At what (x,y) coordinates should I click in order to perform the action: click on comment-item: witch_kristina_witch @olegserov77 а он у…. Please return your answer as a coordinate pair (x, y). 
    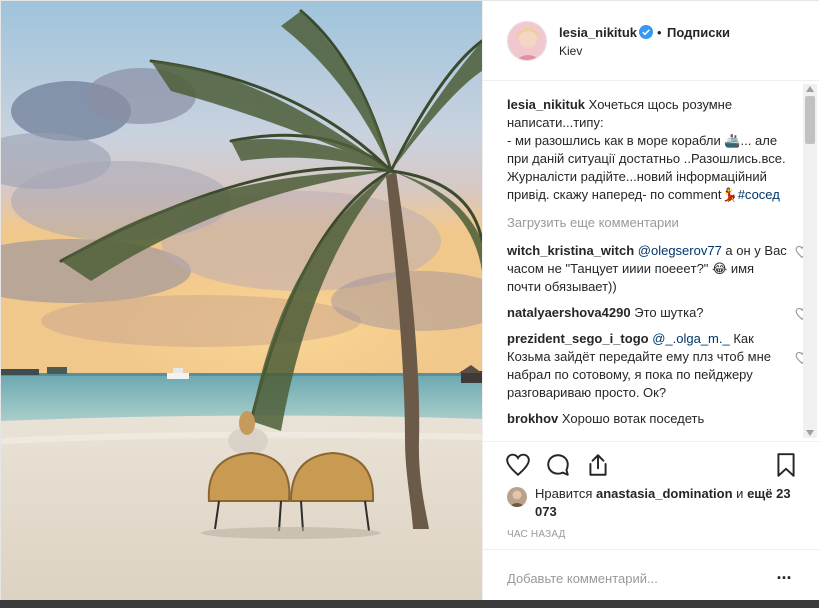
    Looking at the image, I should click on (658, 269).